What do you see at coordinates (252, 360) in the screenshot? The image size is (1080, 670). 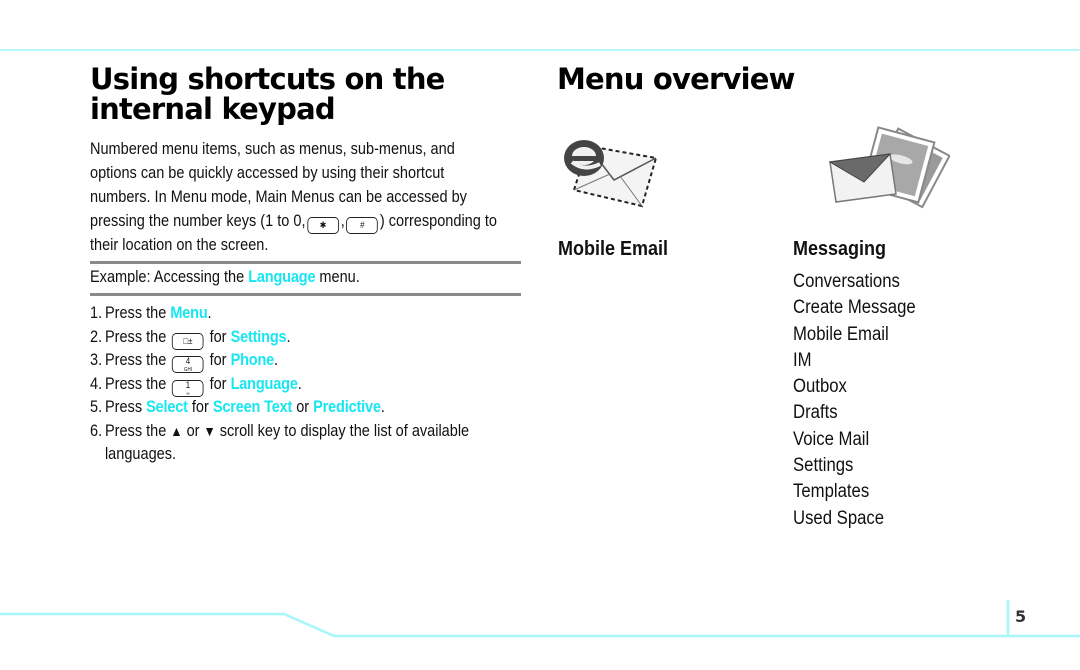 I see `step-highlight: Phone` at bounding box center [252, 360].